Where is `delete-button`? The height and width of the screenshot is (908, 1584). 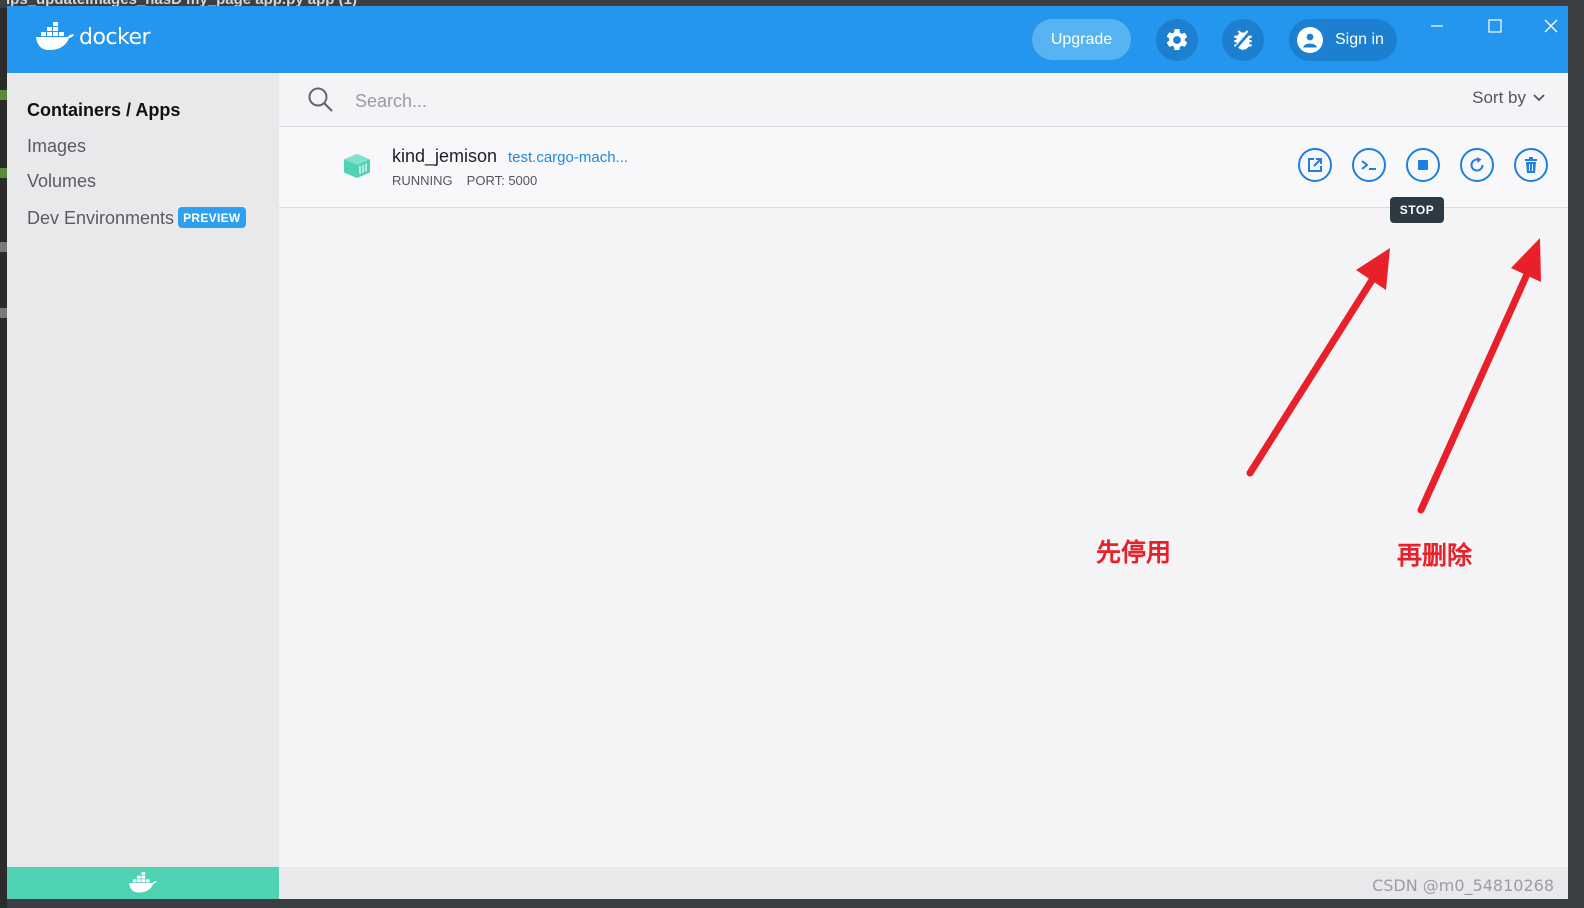
delete-button is located at coordinates (1531, 165).